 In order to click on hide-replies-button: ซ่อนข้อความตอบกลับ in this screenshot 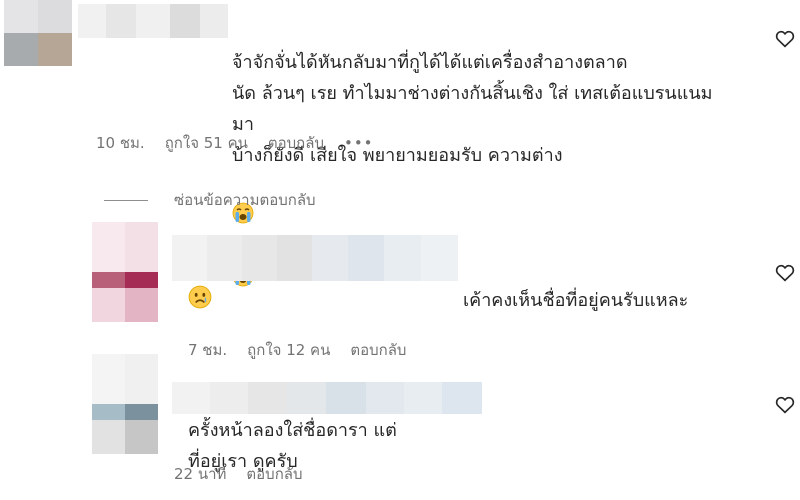, I will do `click(210, 200)`.